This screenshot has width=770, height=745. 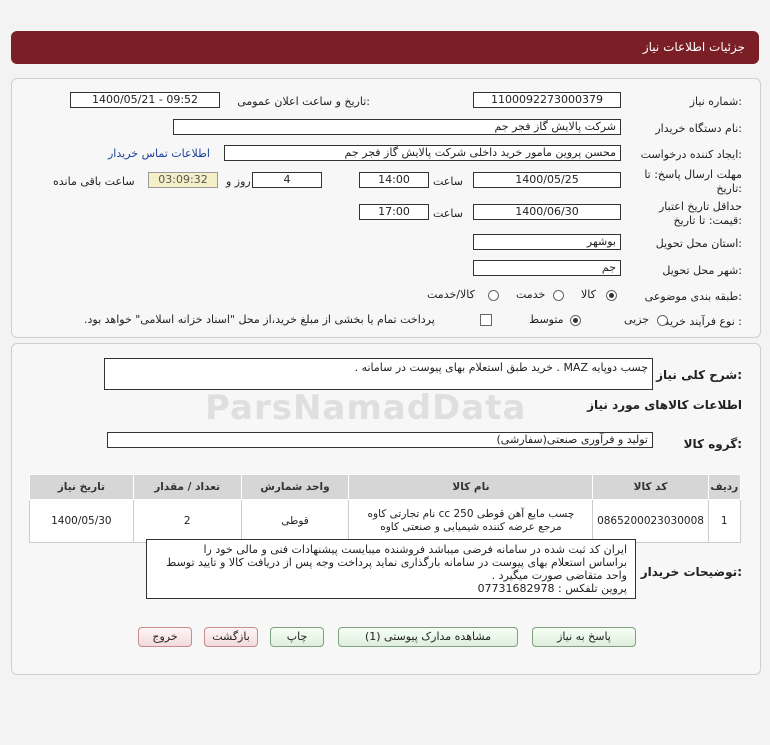 I want to click on cell-date: 1400/05/30, so click(x=81, y=521).